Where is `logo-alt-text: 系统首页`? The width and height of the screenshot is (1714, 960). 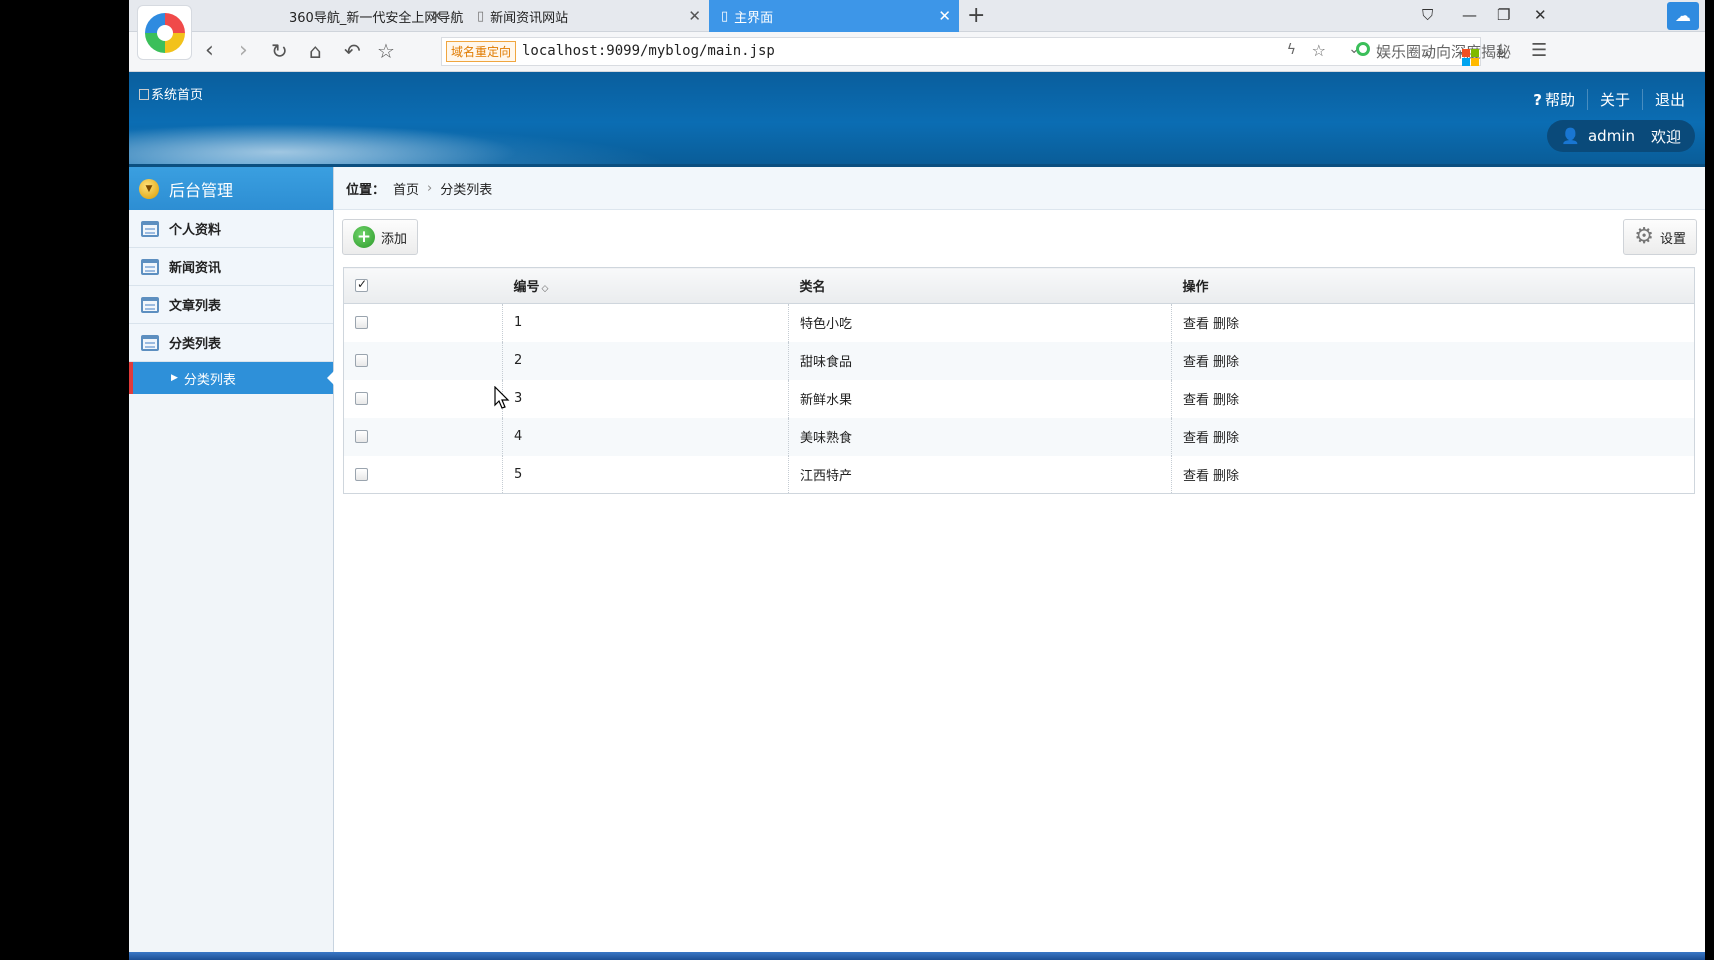
logo-alt-text: 系统首页 is located at coordinates (177, 95).